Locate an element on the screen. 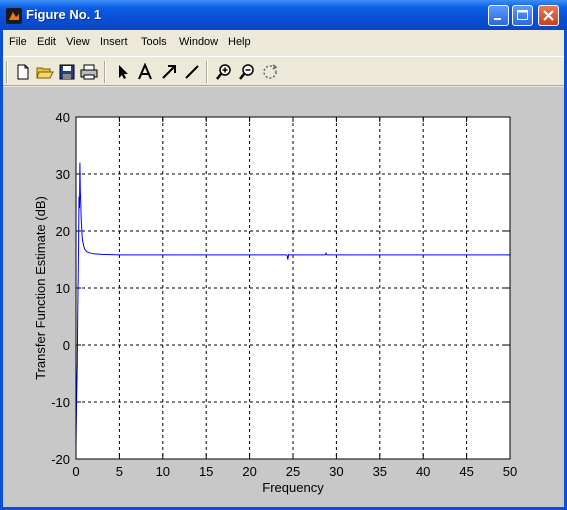  x-tick-label: 5 is located at coordinates (119, 471).